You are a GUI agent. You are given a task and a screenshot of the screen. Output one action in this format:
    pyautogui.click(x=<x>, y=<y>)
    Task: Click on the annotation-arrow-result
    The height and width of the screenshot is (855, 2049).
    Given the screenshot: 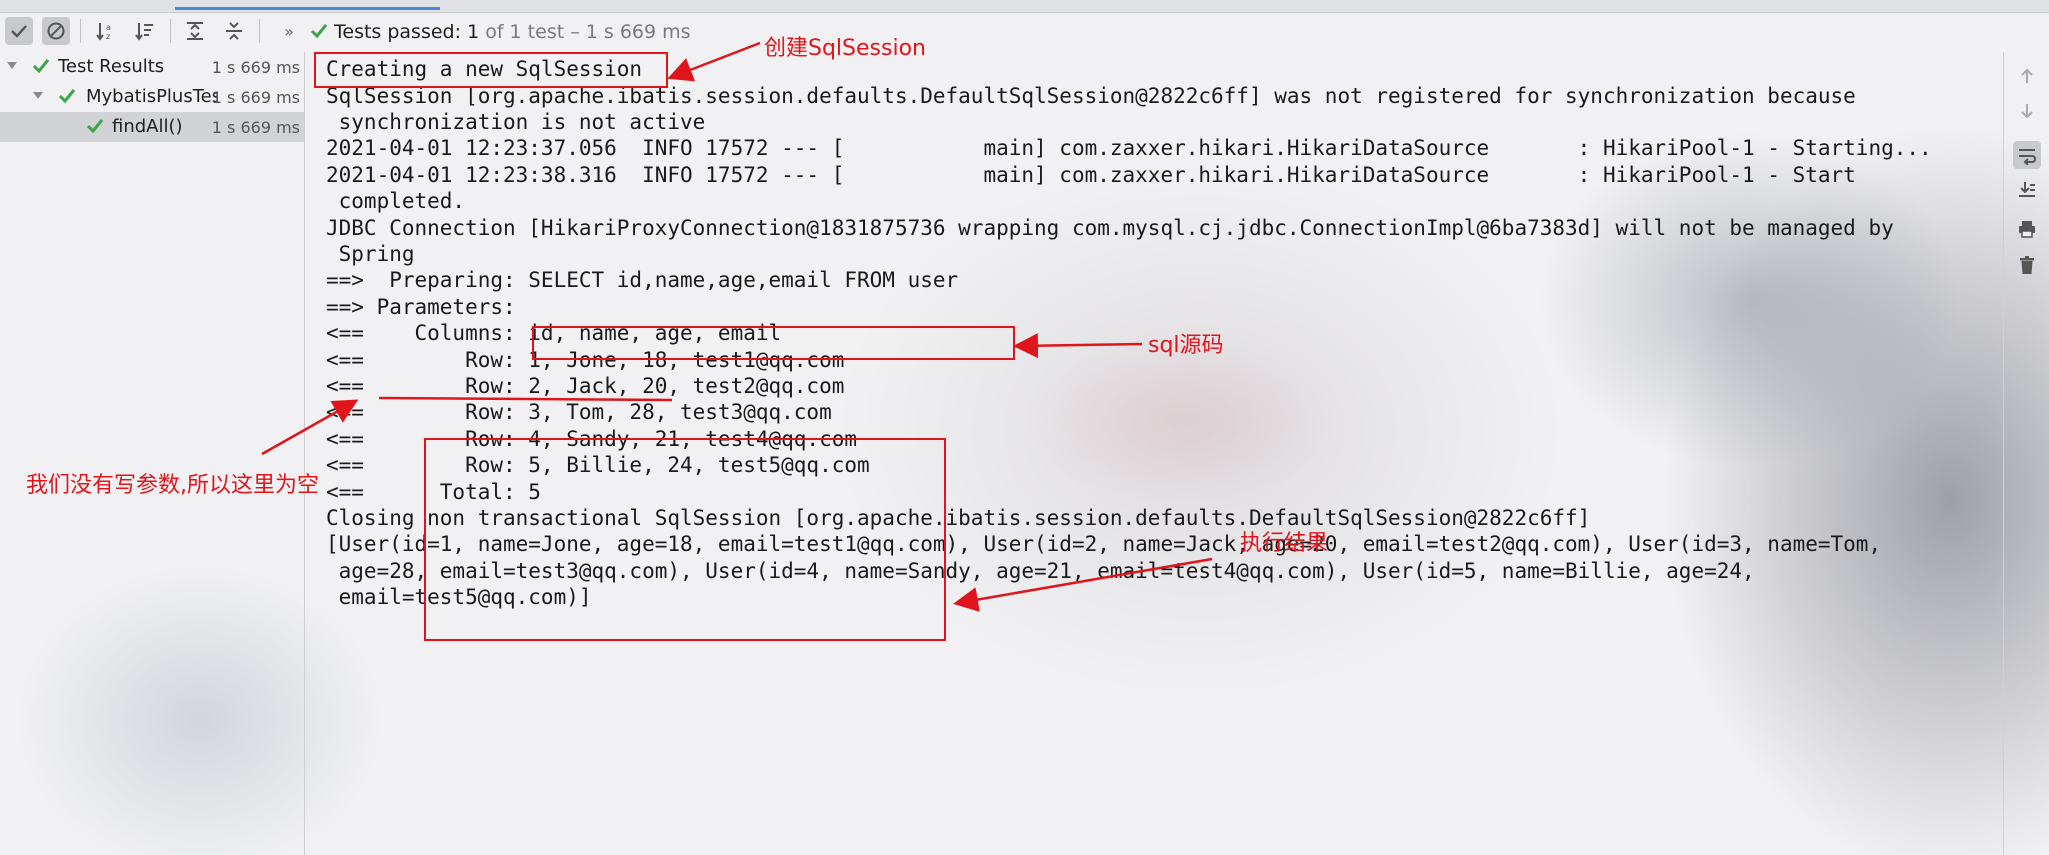 What is the action you would take?
    pyautogui.click(x=1083, y=584)
    